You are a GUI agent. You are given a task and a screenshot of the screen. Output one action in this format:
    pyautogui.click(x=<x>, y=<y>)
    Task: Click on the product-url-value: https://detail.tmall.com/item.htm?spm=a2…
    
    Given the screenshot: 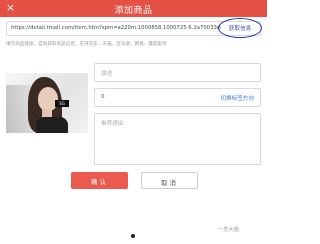 What is the action you would take?
    pyautogui.click(x=116, y=28)
    